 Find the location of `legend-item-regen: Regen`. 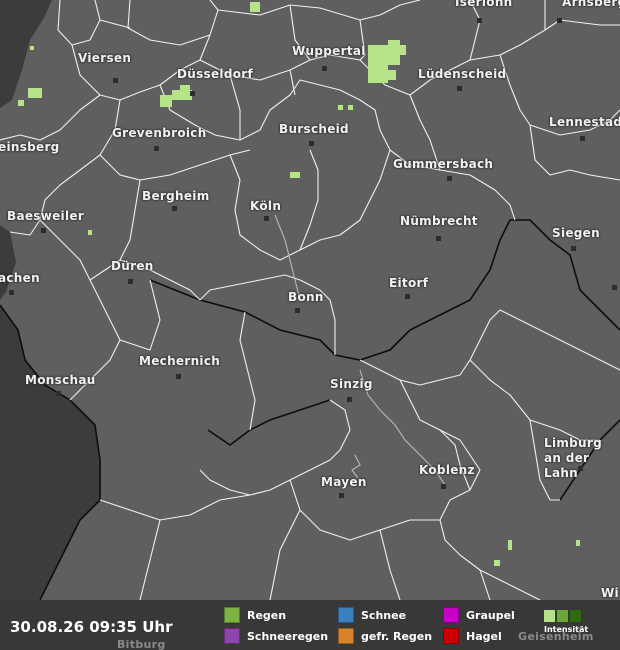

legend-item-regen: Regen is located at coordinates (255, 615).